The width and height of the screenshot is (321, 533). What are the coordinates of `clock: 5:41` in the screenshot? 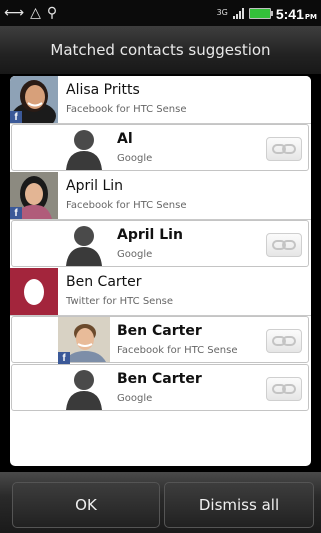 It's located at (289, 13).